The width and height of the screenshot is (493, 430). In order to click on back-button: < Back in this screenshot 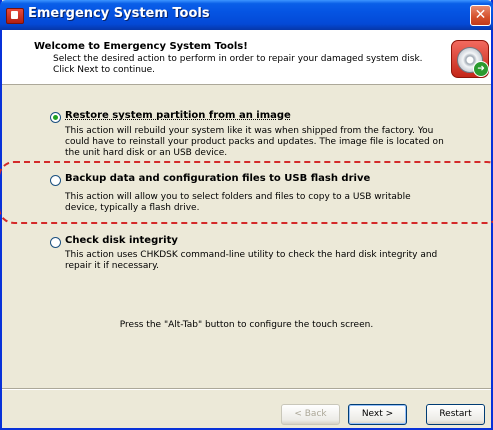, I will do `click(310, 414)`.